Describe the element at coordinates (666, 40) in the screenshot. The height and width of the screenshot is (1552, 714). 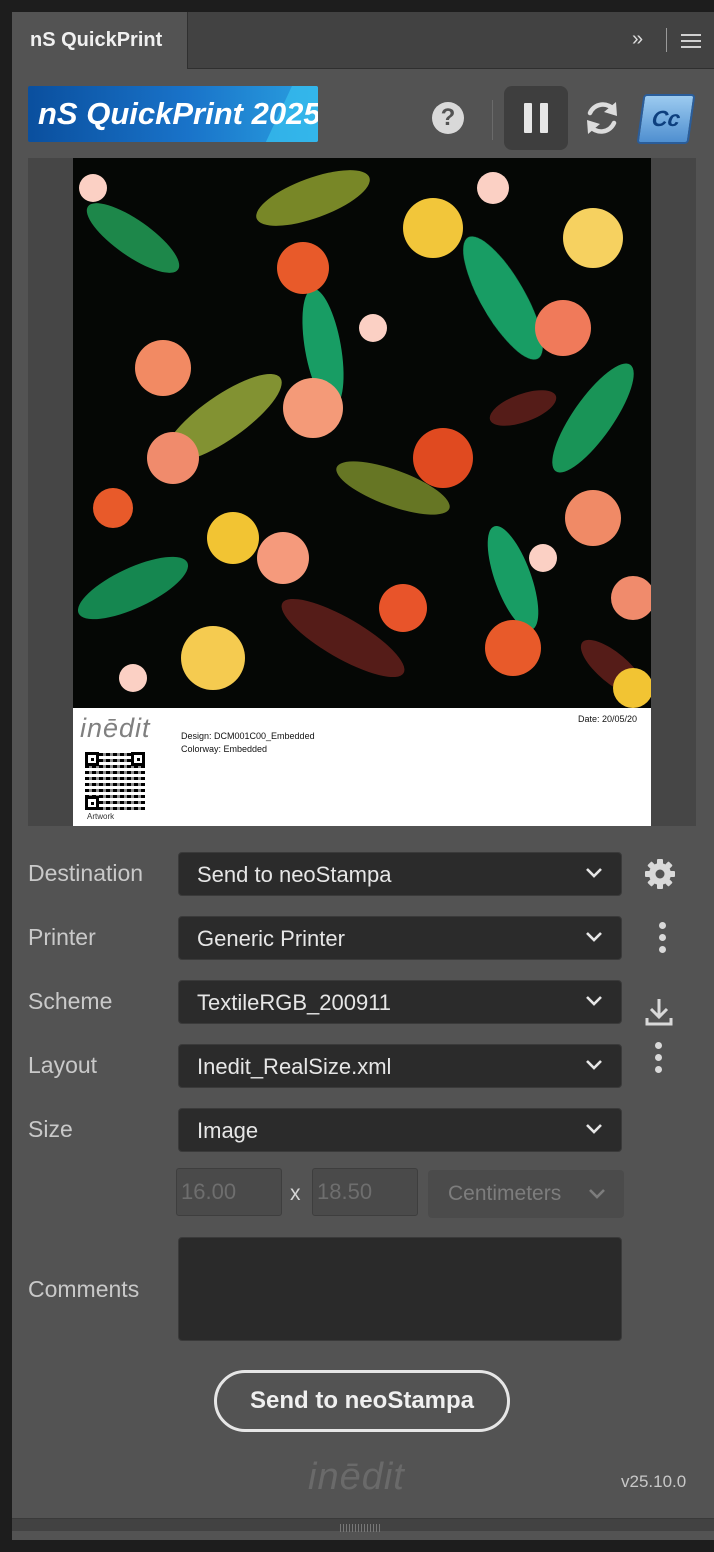
I see `tab-separator` at that location.